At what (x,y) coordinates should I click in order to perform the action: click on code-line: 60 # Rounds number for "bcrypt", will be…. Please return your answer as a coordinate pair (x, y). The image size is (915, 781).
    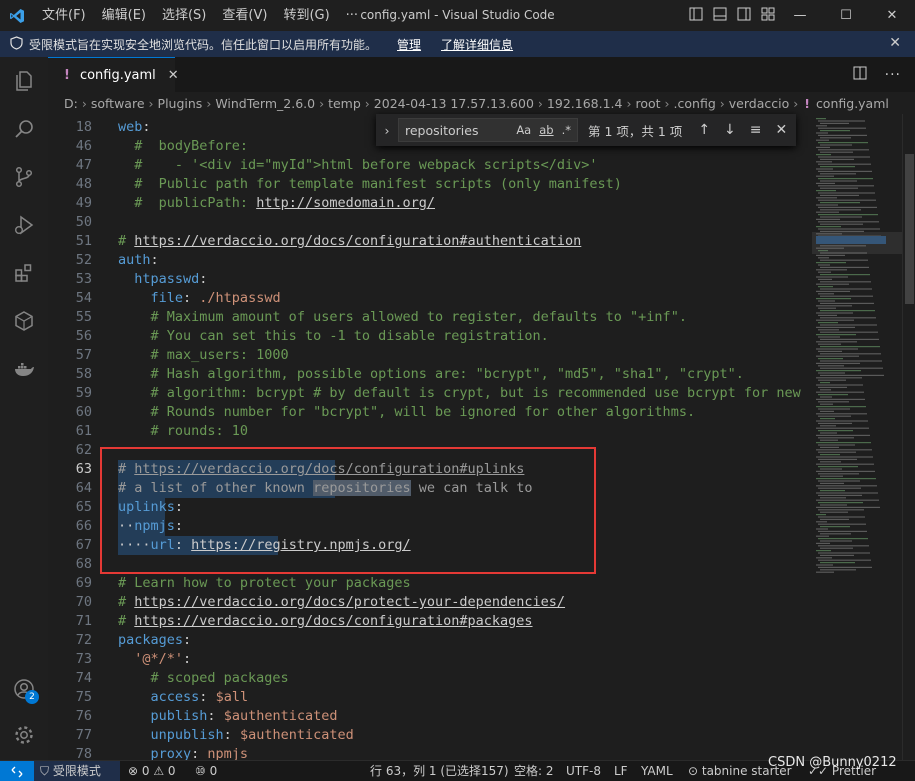
    Looking at the image, I should click on (430, 412).